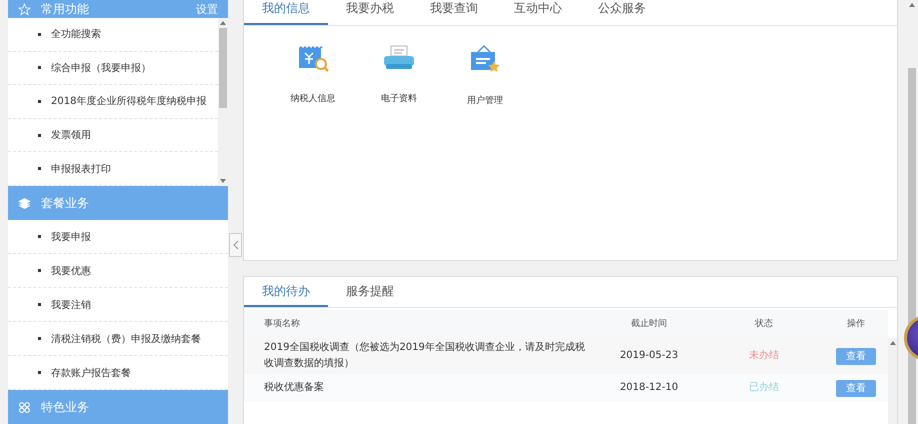  Describe the element at coordinates (424, 355) in the screenshot. I see `table-cell-text: 2019全国税收调查（您被选为2019年全国税收调查企业，请及时完成税收调查数据的填报）` at that location.